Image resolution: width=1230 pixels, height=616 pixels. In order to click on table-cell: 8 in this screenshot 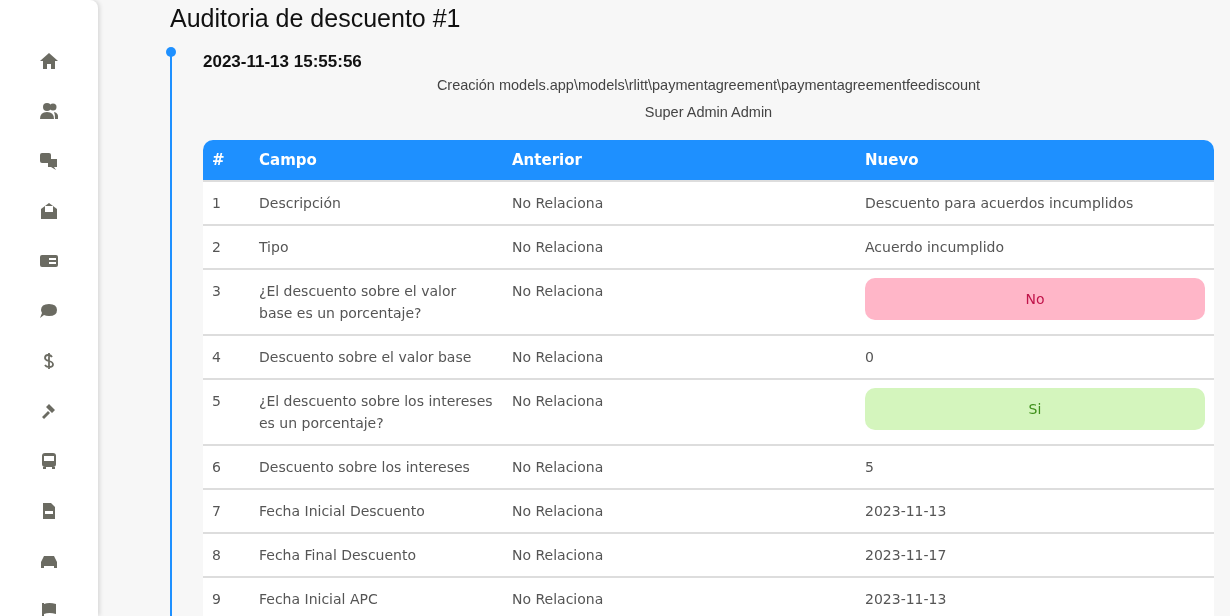, I will do `click(226, 555)`.